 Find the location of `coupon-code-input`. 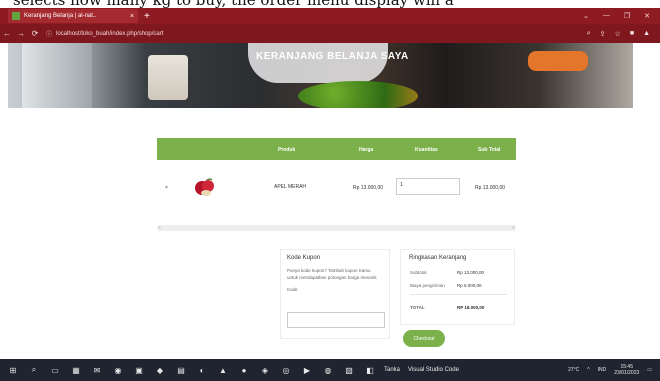

coupon-code-input is located at coordinates (336, 320).